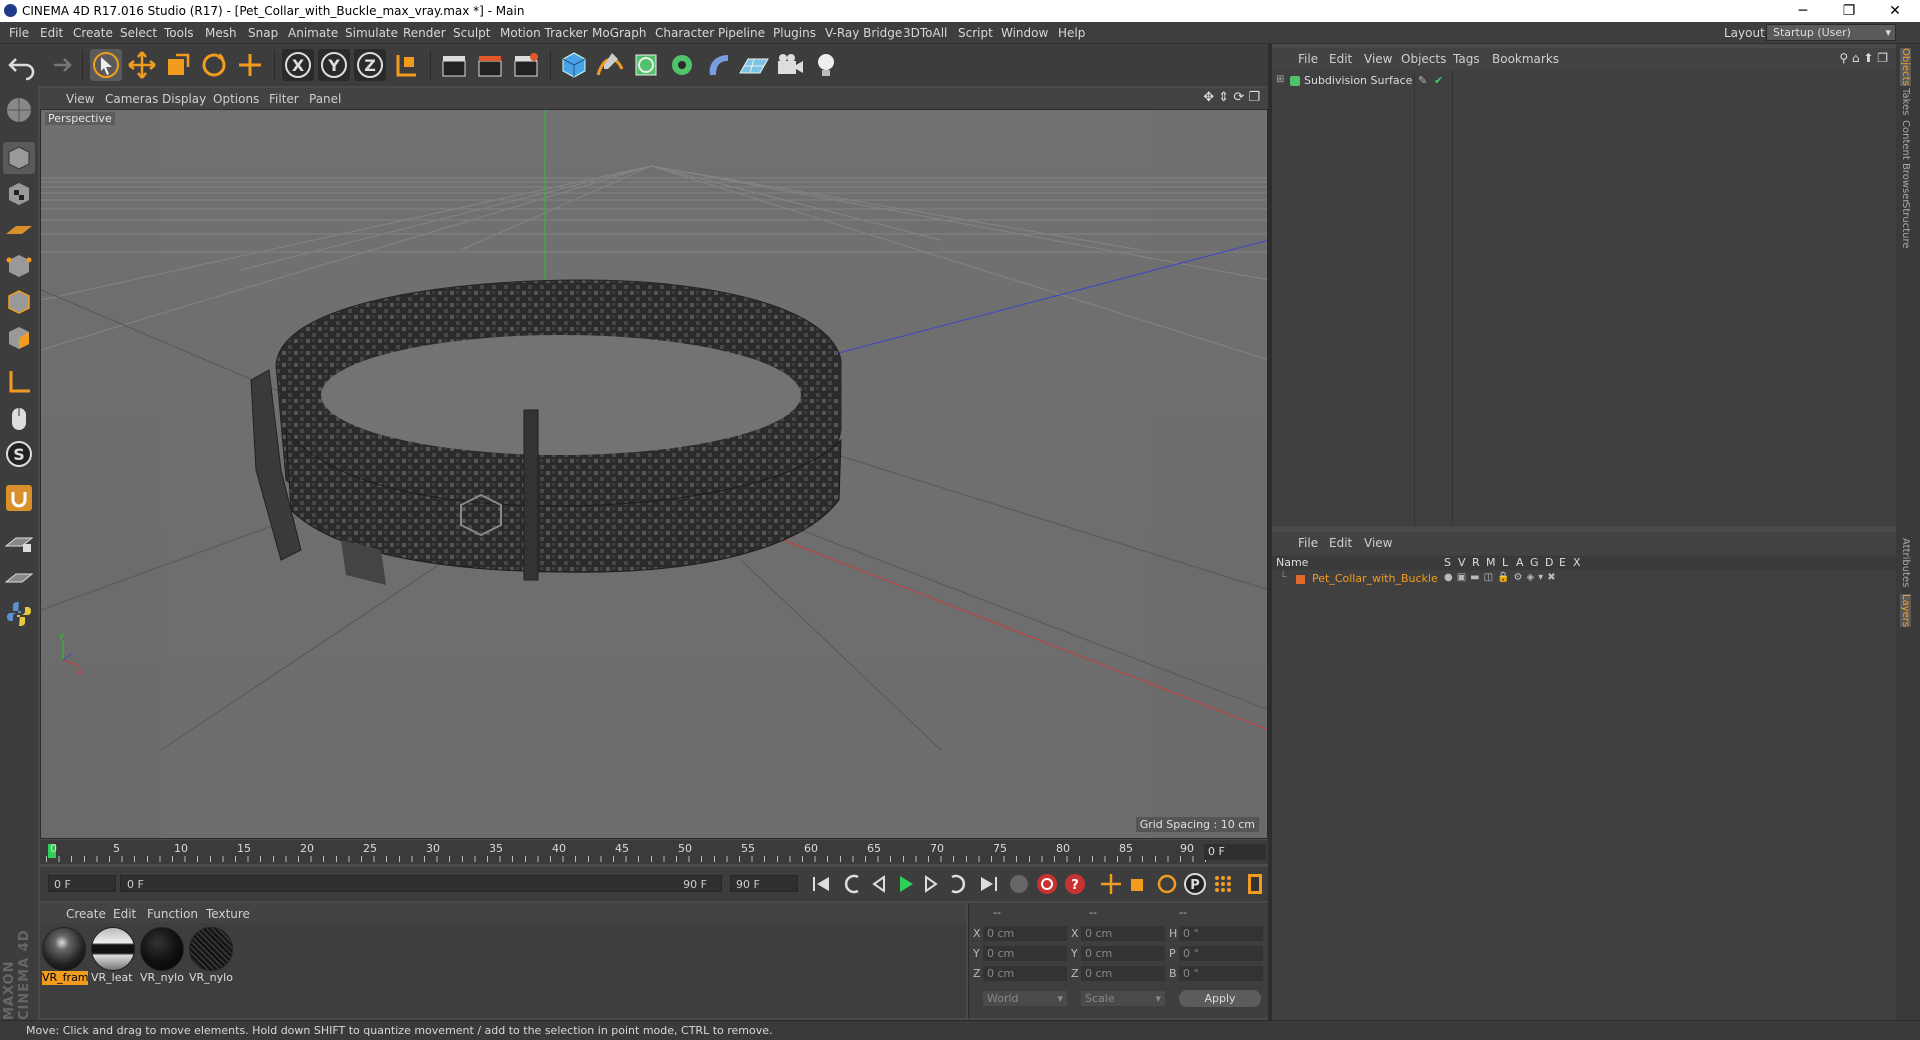 The image size is (1920, 1040). Describe the element at coordinates (1025, 998) in the screenshot. I see `coordinate-mode-select: World ▾` at that location.